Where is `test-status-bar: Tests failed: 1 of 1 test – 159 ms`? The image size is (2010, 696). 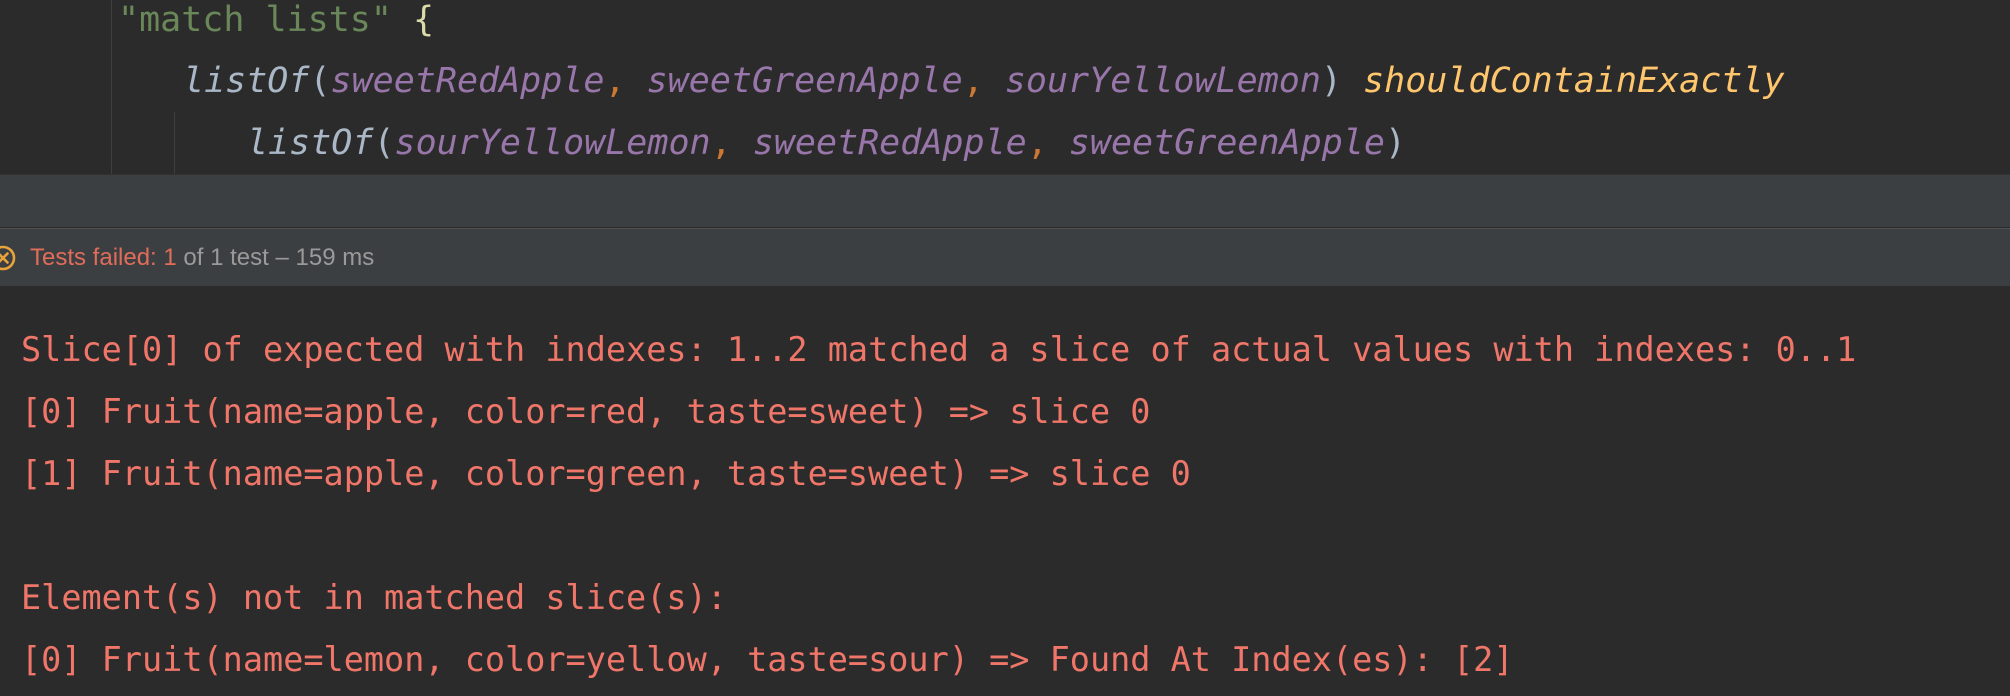
test-status-bar: Tests failed: 1 of 1 test – 159 ms is located at coordinates (1005, 257).